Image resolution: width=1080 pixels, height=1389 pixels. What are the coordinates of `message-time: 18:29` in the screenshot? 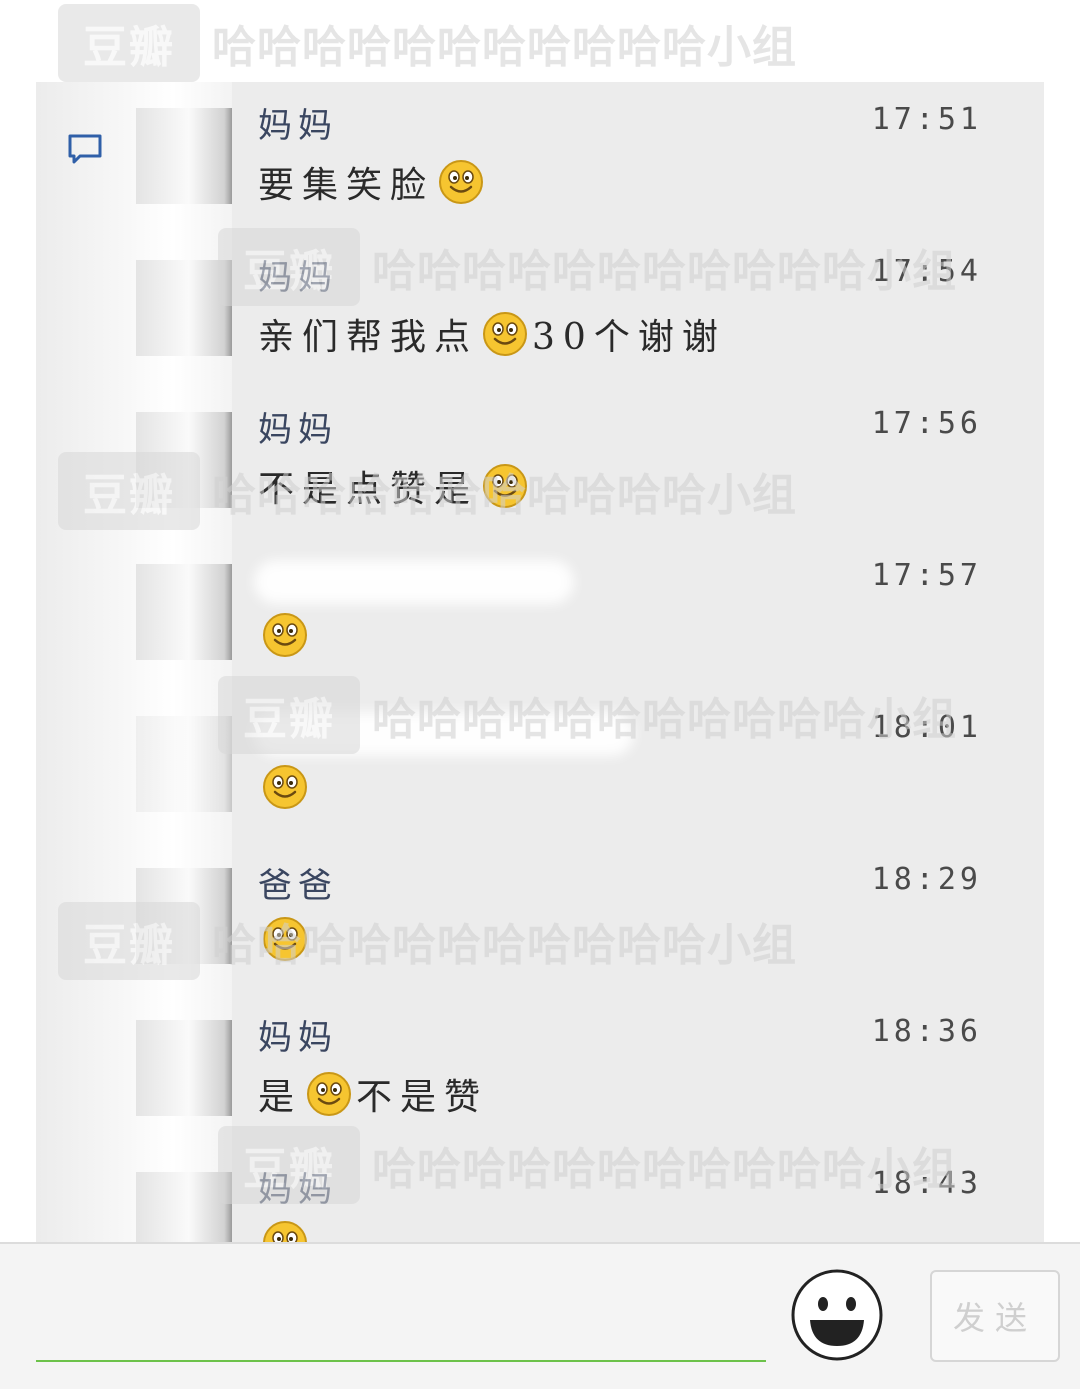 It's located at (926, 879).